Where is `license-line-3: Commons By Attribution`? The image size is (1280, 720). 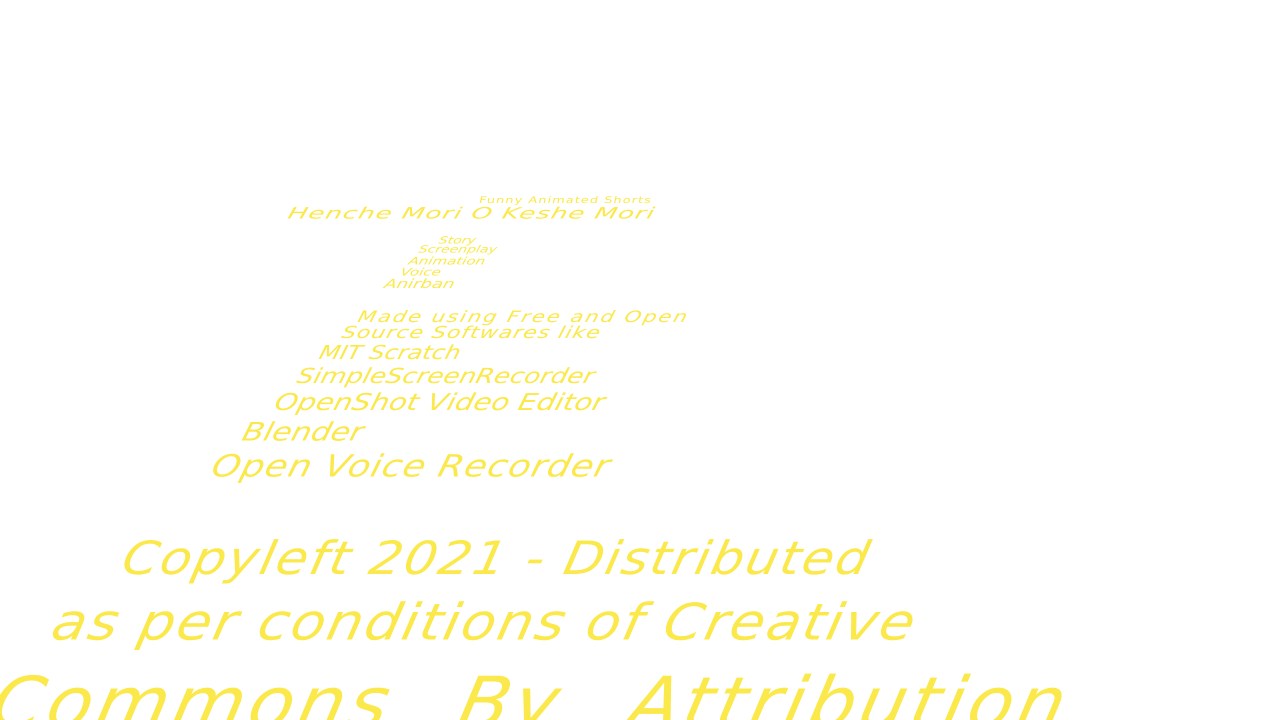
license-line-3: Commons By Attribution is located at coordinates (539, 691).